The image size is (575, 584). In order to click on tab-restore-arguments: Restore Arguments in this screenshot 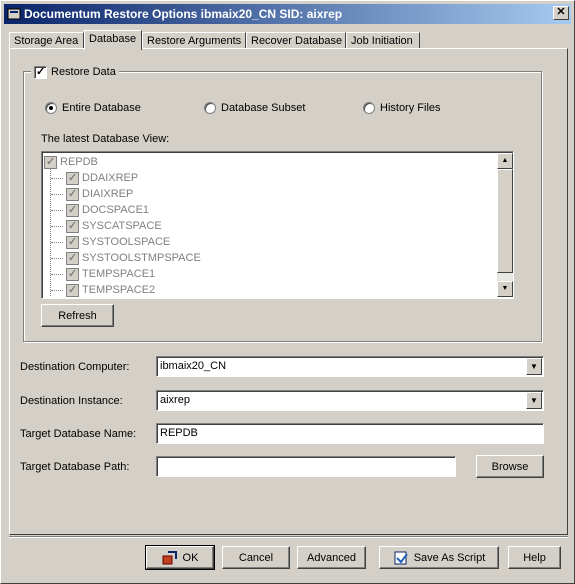, I will do `click(194, 40)`.